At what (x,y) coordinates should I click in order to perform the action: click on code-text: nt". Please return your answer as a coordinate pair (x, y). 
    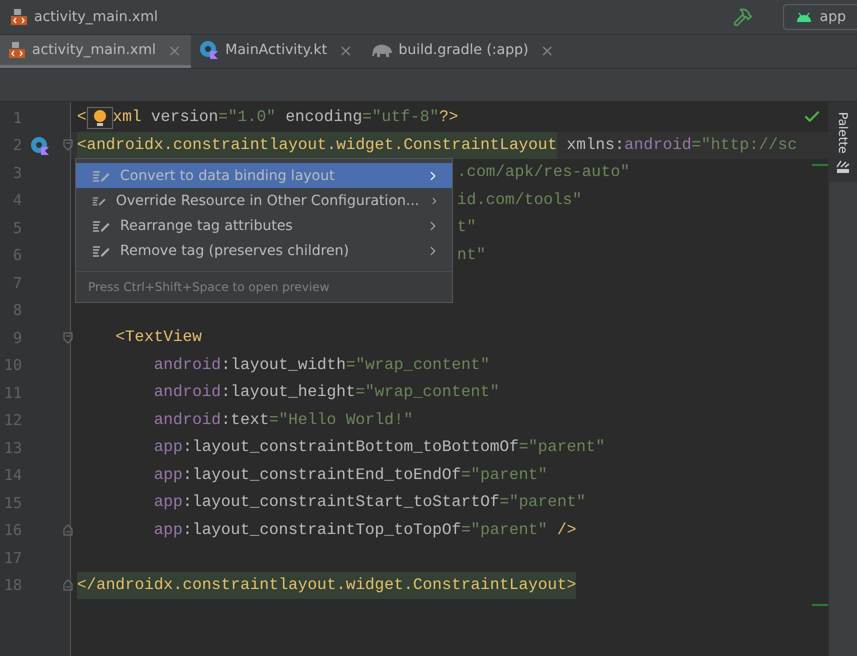
    Looking at the image, I should click on (471, 255).